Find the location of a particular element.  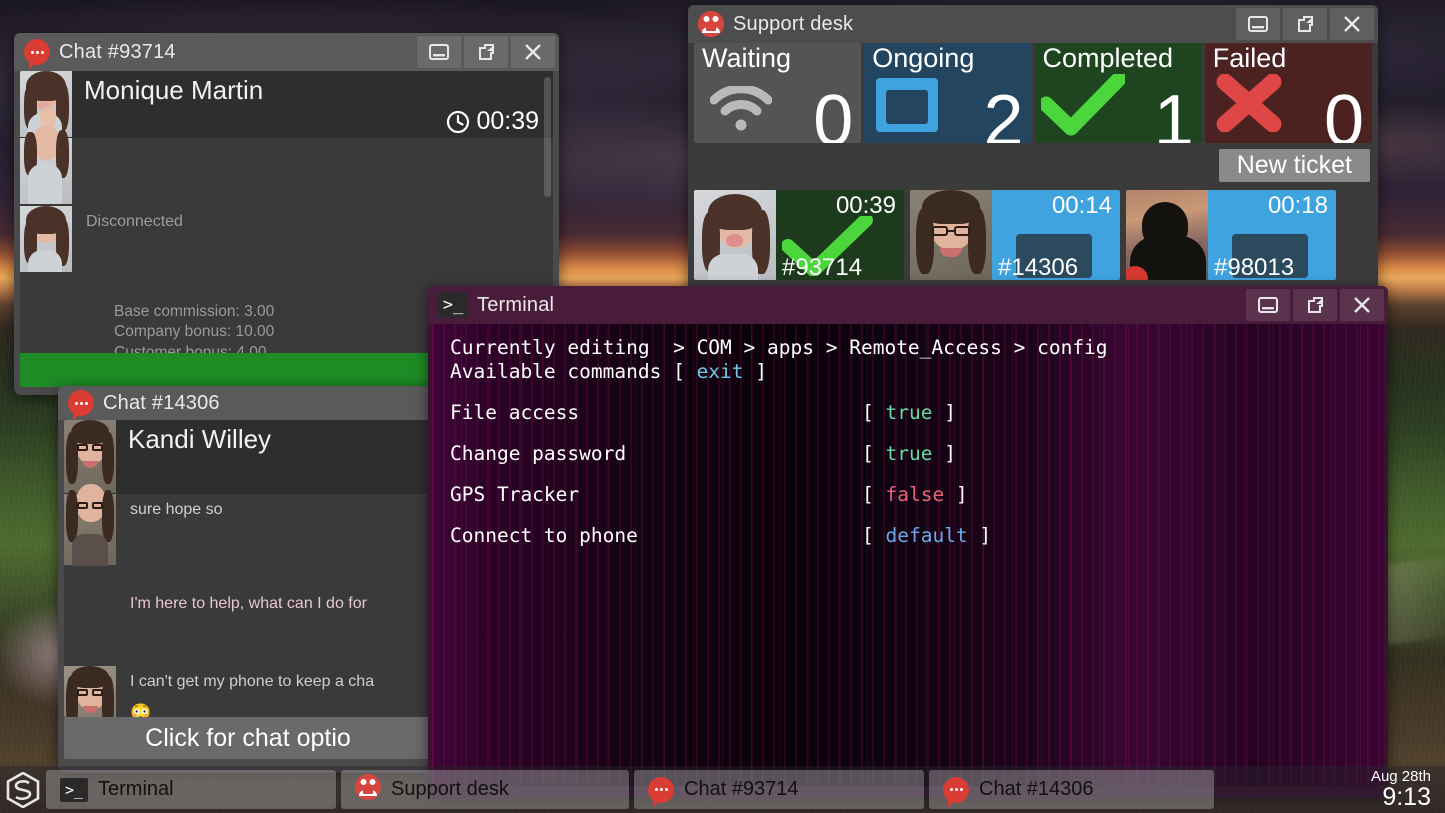

config-row-change-password: Change password [ true ] is located at coordinates (917, 453).